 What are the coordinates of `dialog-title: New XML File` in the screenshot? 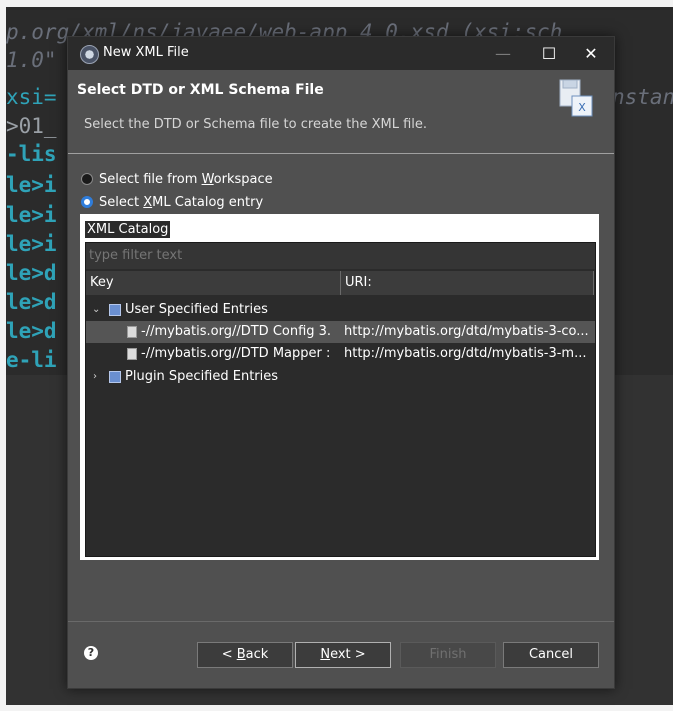 It's located at (146, 52).